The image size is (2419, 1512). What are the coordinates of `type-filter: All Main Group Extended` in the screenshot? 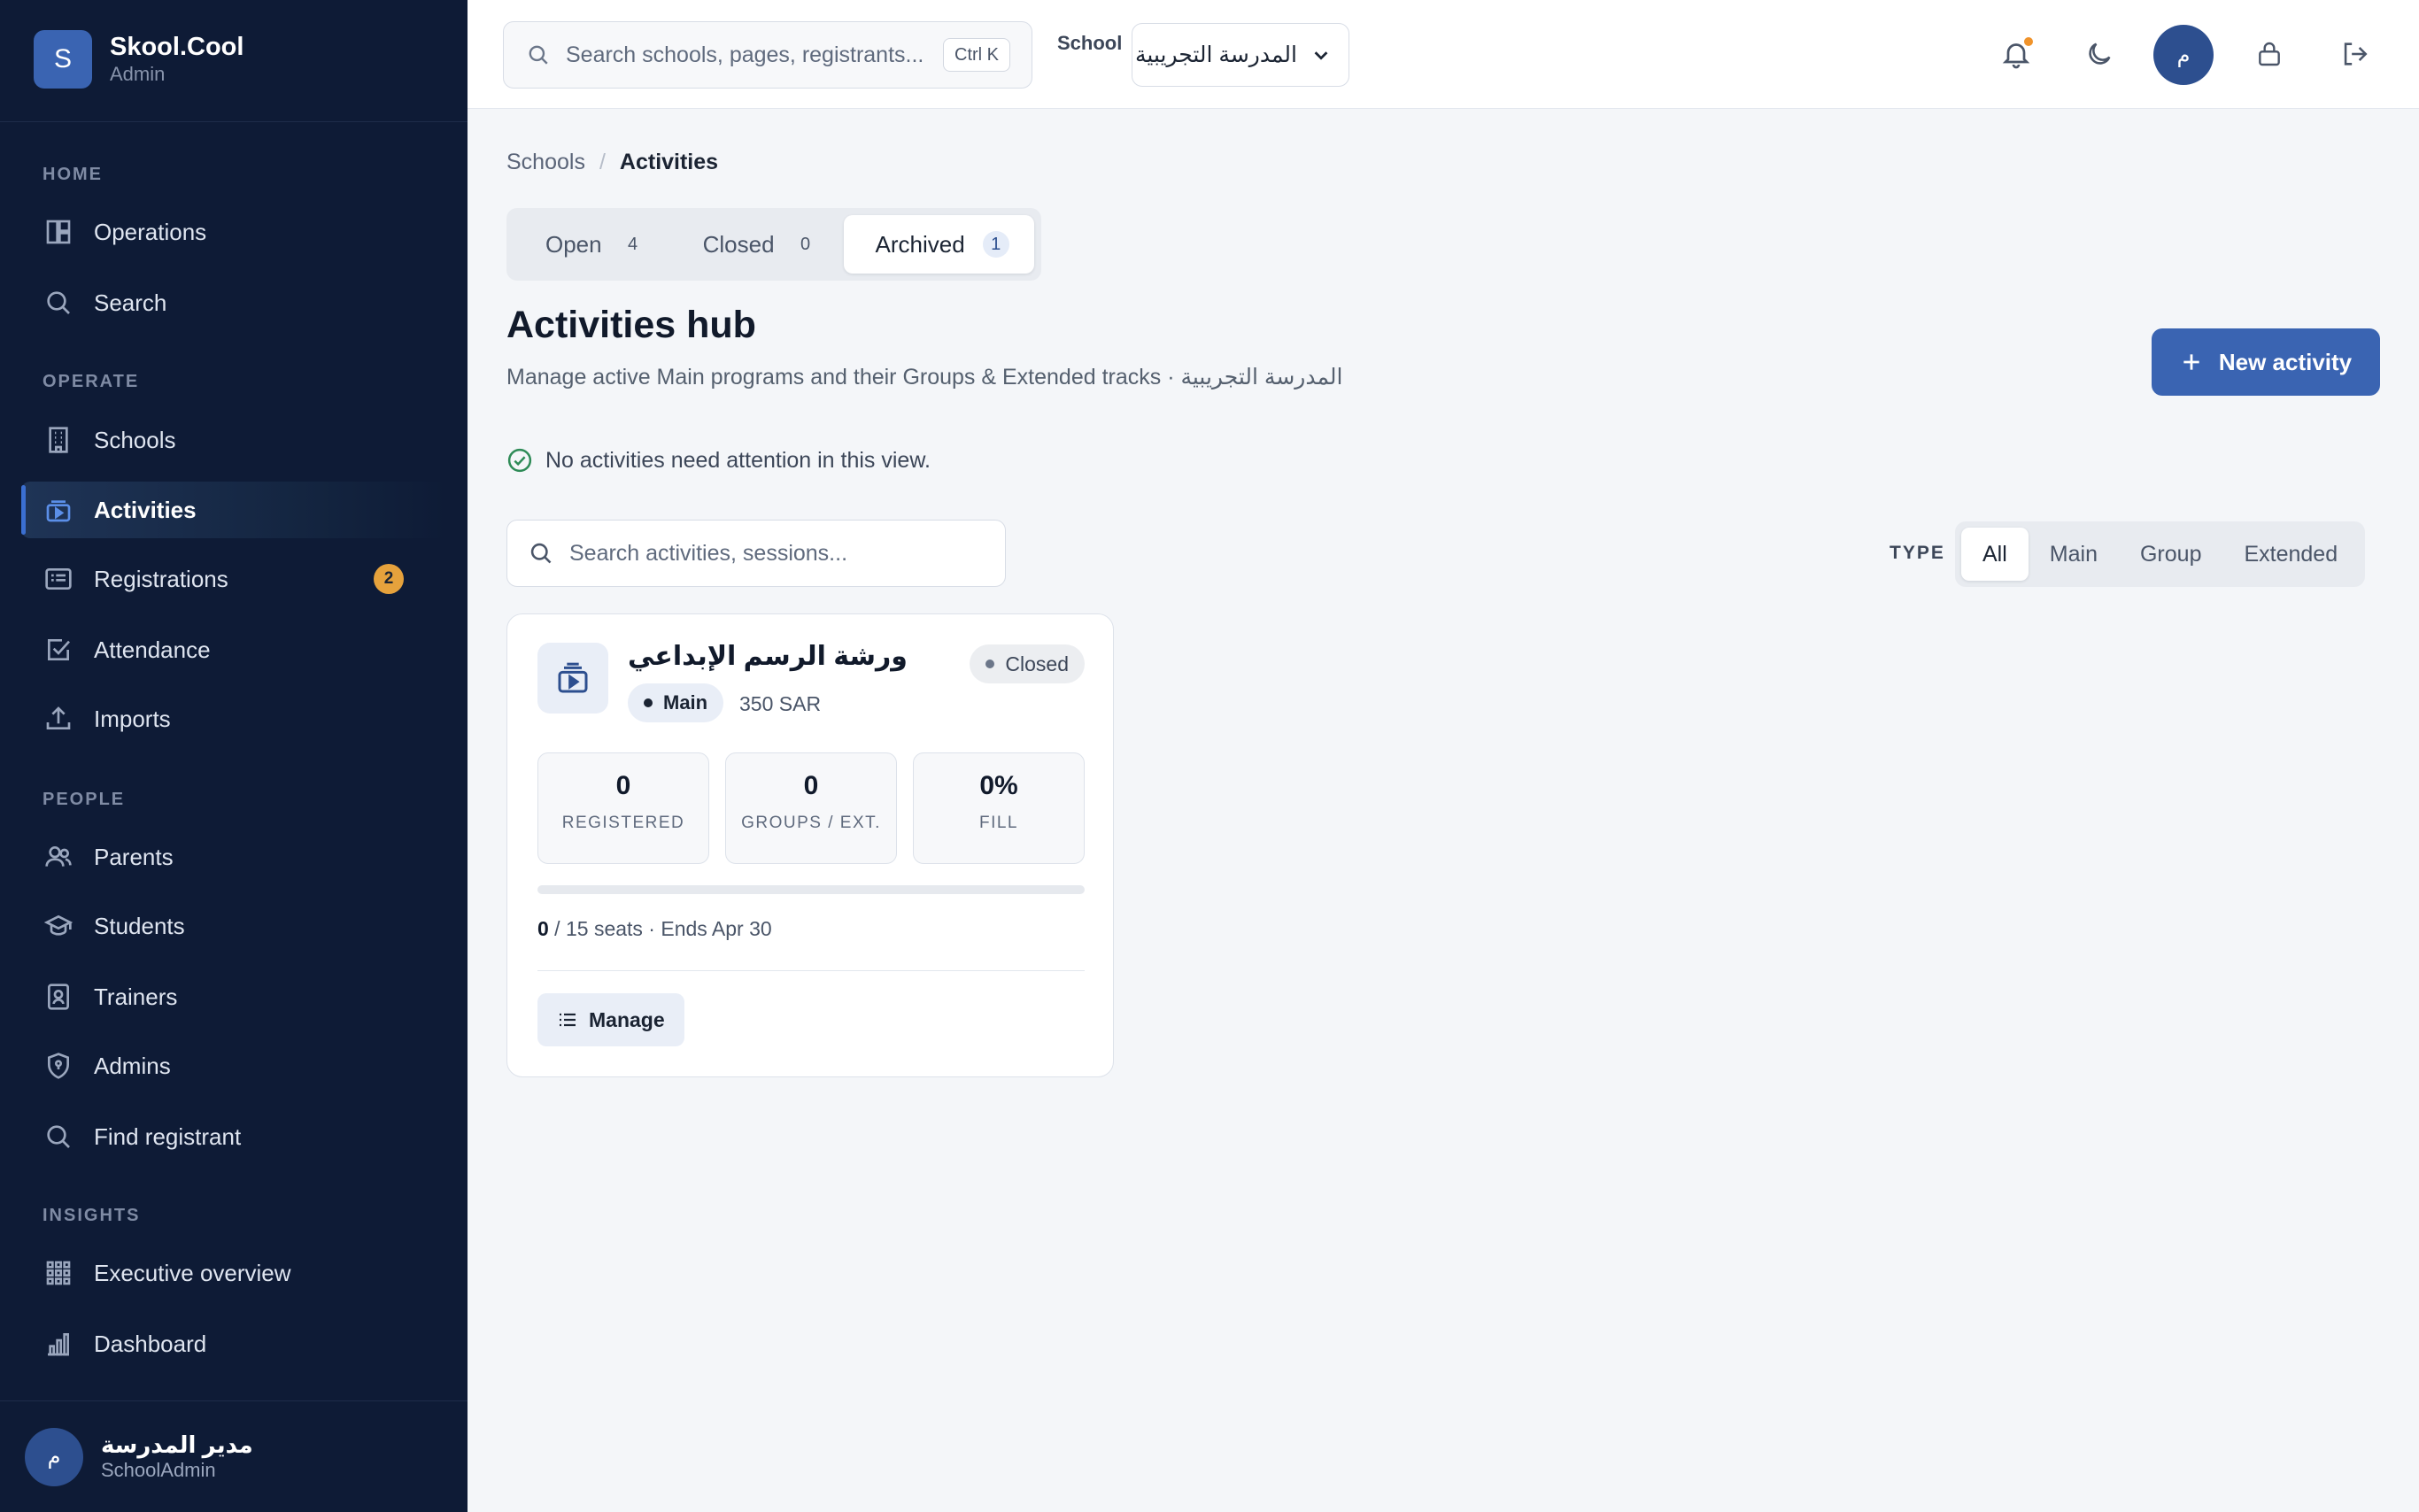 It's located at (2160, 554).